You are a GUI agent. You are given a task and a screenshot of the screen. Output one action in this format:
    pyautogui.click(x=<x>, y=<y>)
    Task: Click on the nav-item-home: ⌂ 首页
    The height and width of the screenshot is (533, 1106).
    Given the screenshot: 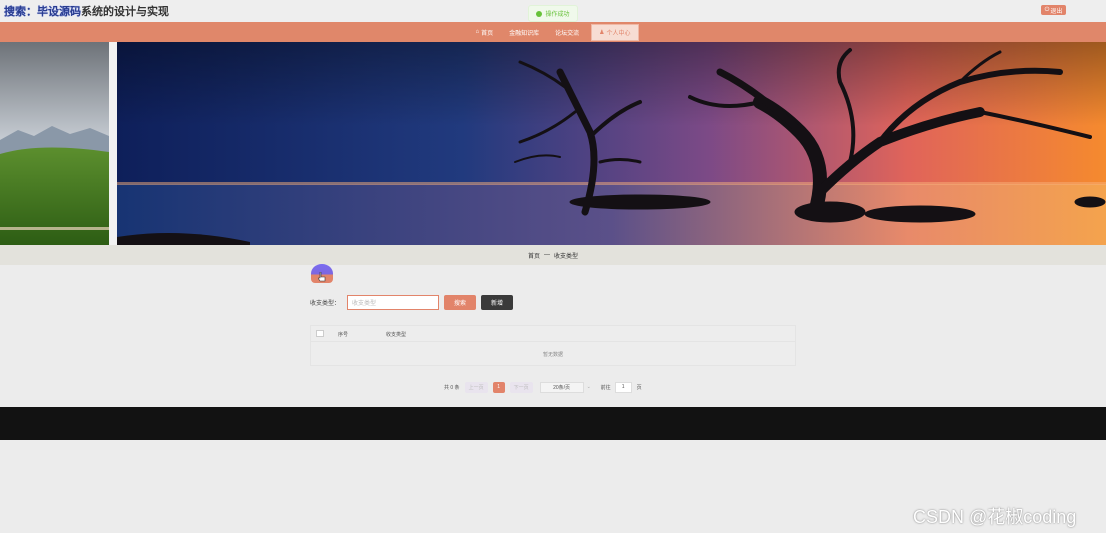 What is the action you would take?
    pyautogui.click(x=484, y=32)
    